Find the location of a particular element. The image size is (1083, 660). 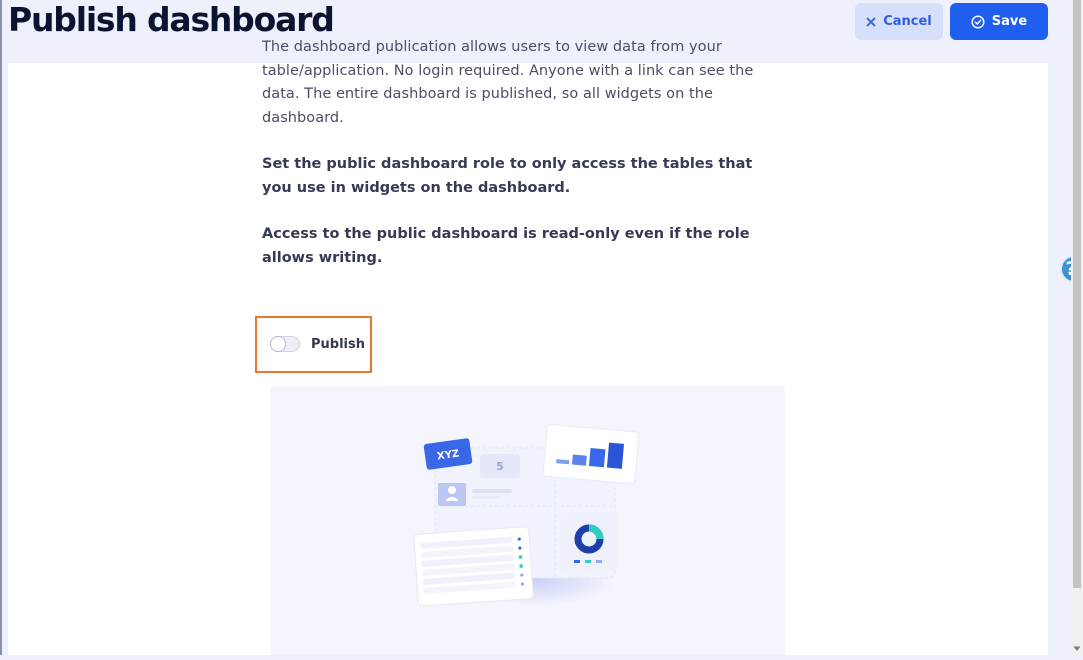

number-card-value: 5 is located at coordinates (500, 466).